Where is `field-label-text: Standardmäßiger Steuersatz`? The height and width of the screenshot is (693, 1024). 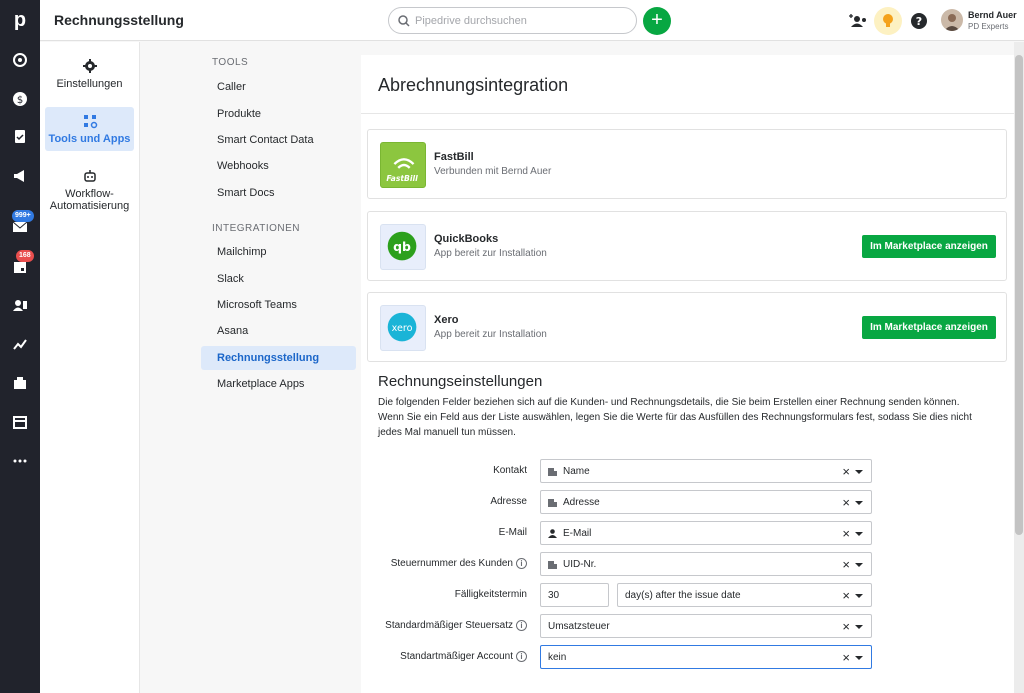
field-label-text: Standardmäßiger Steuersatz is located at coordinates (449, 625).